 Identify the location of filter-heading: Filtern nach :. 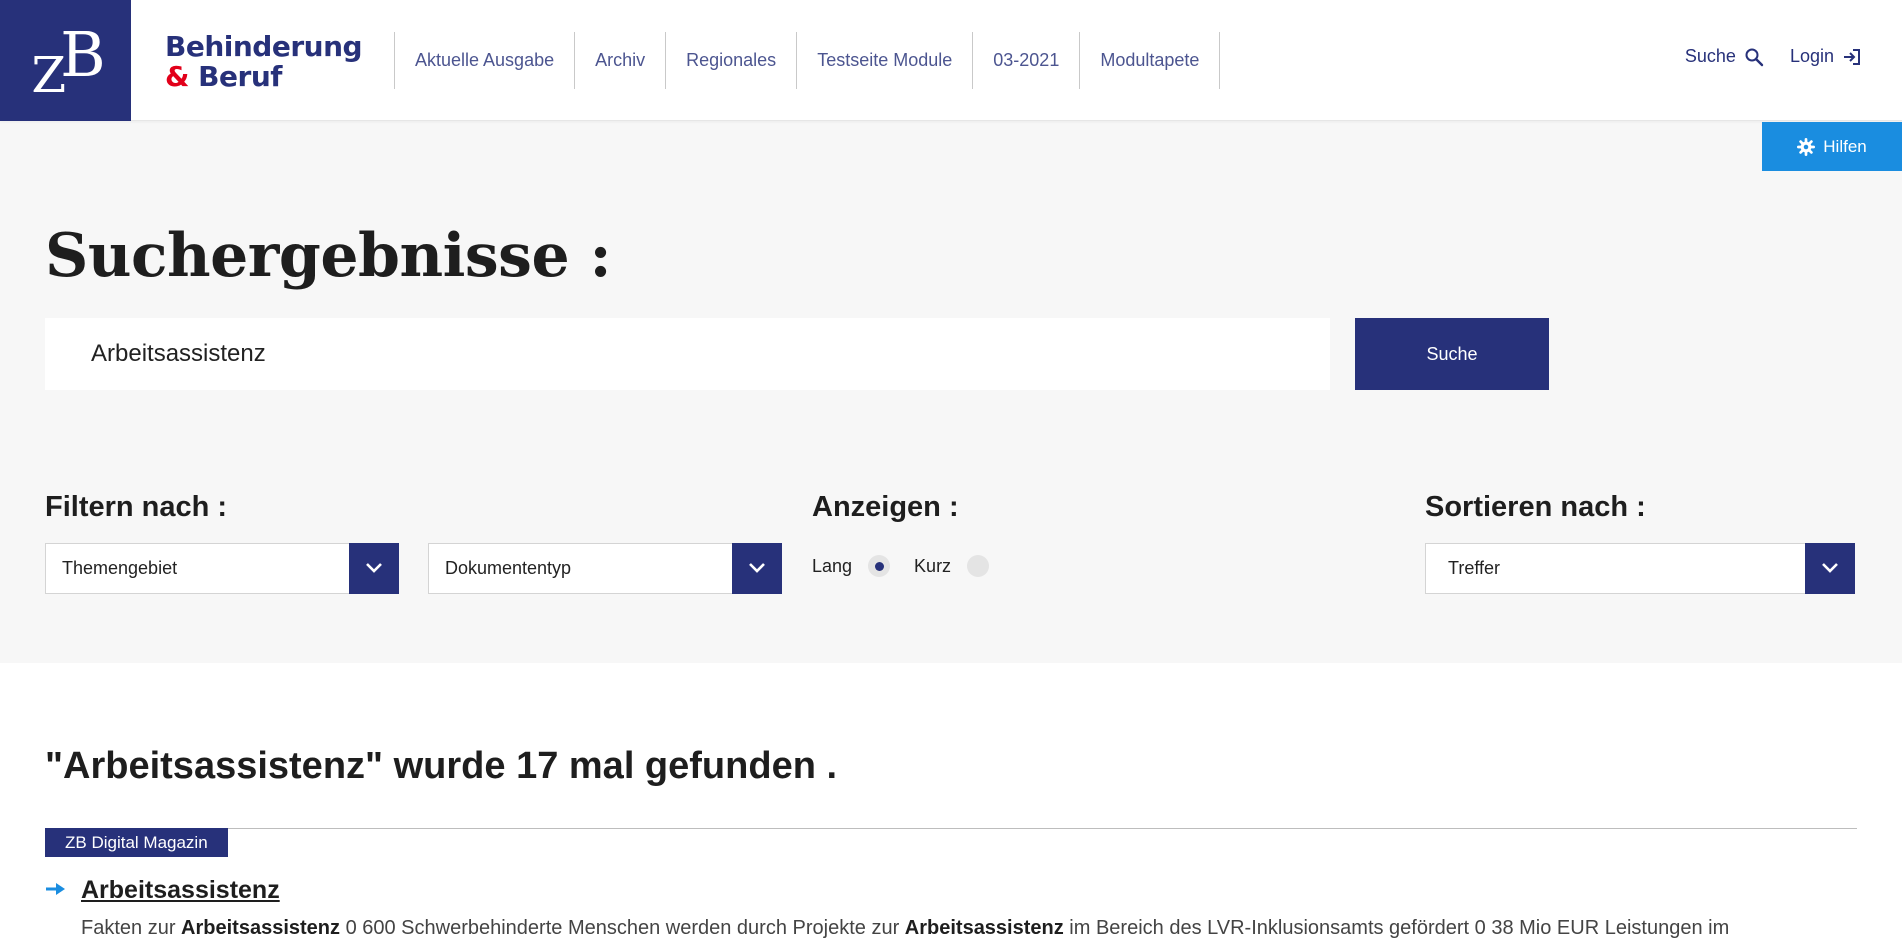
(136, 507).